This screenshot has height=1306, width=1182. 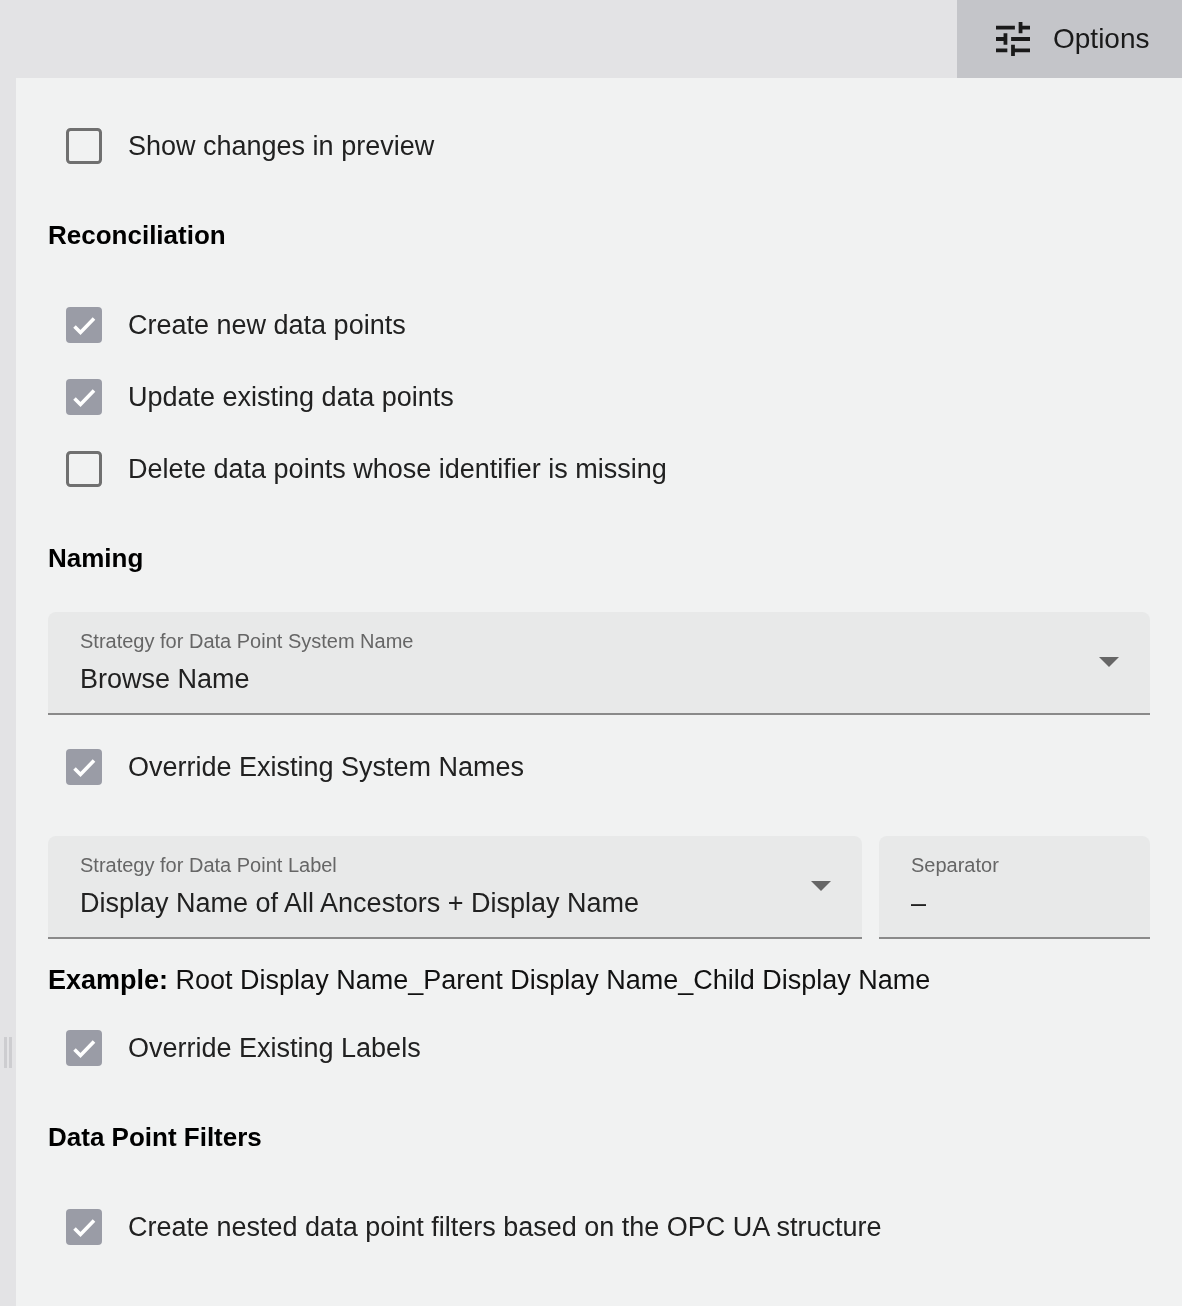 What do you see at coordinates (267, 325) in the screenshot?
I see `checkbox-label: Create new data points` at bounding box center [267, 325].